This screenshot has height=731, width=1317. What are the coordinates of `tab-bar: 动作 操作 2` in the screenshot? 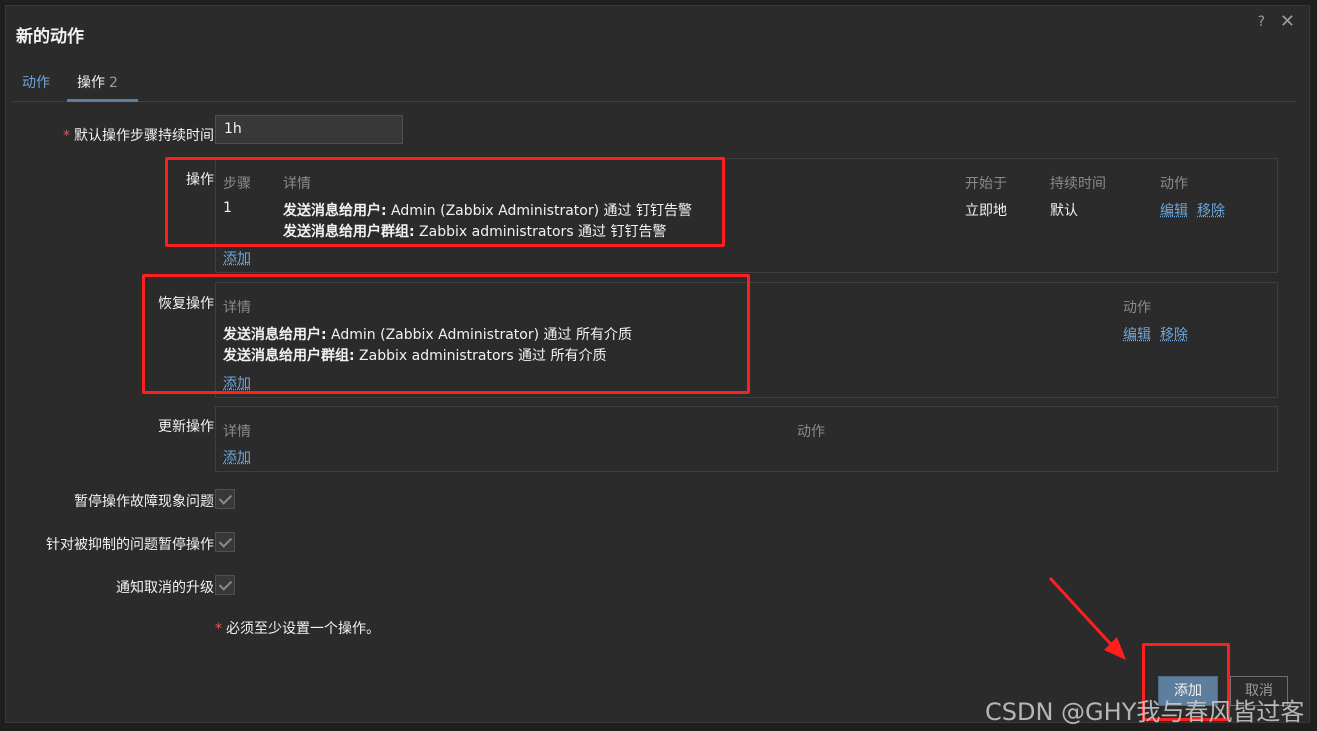 It's located at (654, 85).